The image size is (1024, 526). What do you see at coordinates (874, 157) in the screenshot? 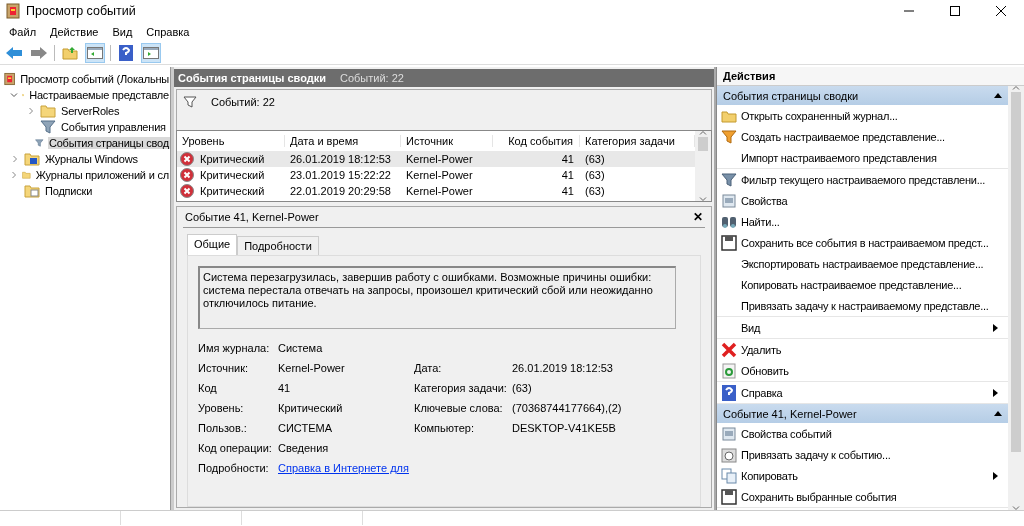
I see `action-item: Импорт настраиваемого представления` at bounding box center [874, 157].